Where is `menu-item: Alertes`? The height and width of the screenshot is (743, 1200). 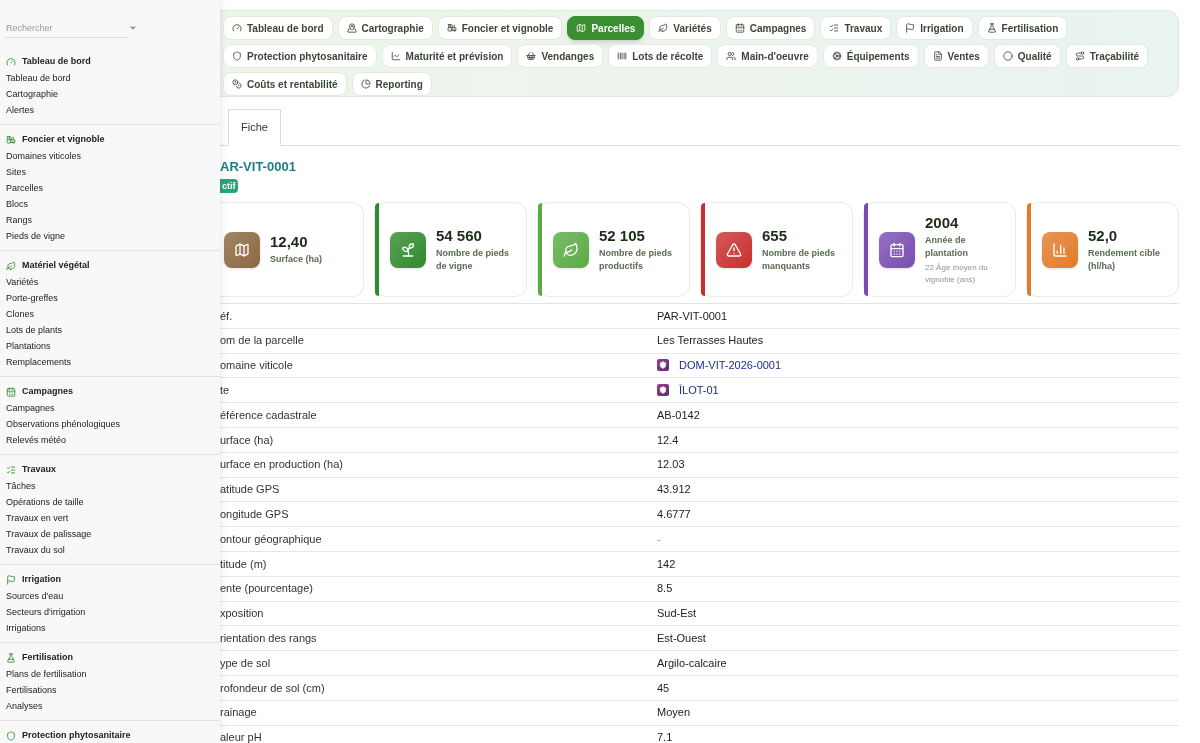 menu-item: Alertes is located at coordinates (95, 110).